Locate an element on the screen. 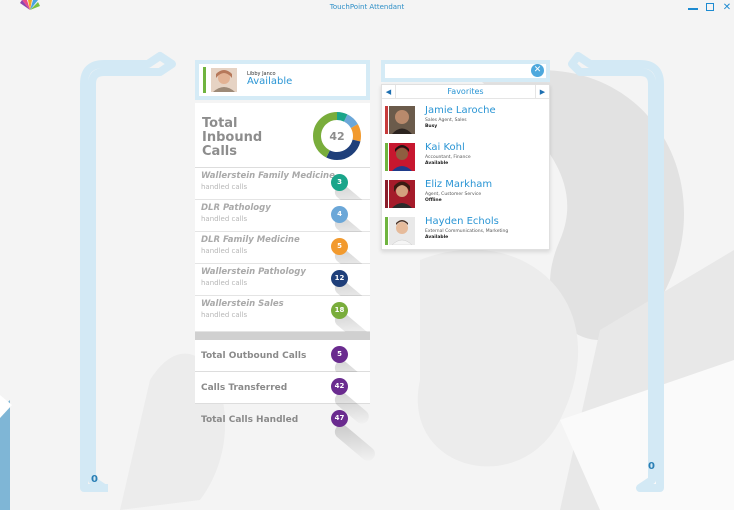 This screenshot has height=510, width=734. queue-count-badge: 4 is located at coordinates (339, 214).